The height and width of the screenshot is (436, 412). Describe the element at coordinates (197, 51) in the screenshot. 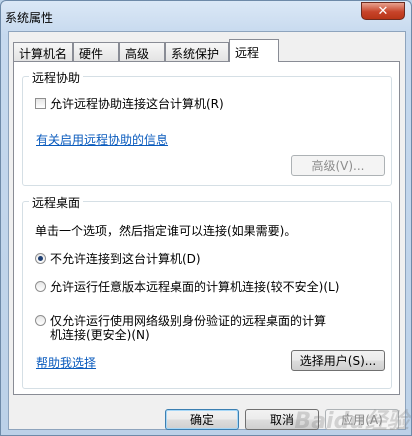

I see `tab-system-protection: 系统保护` at that location.